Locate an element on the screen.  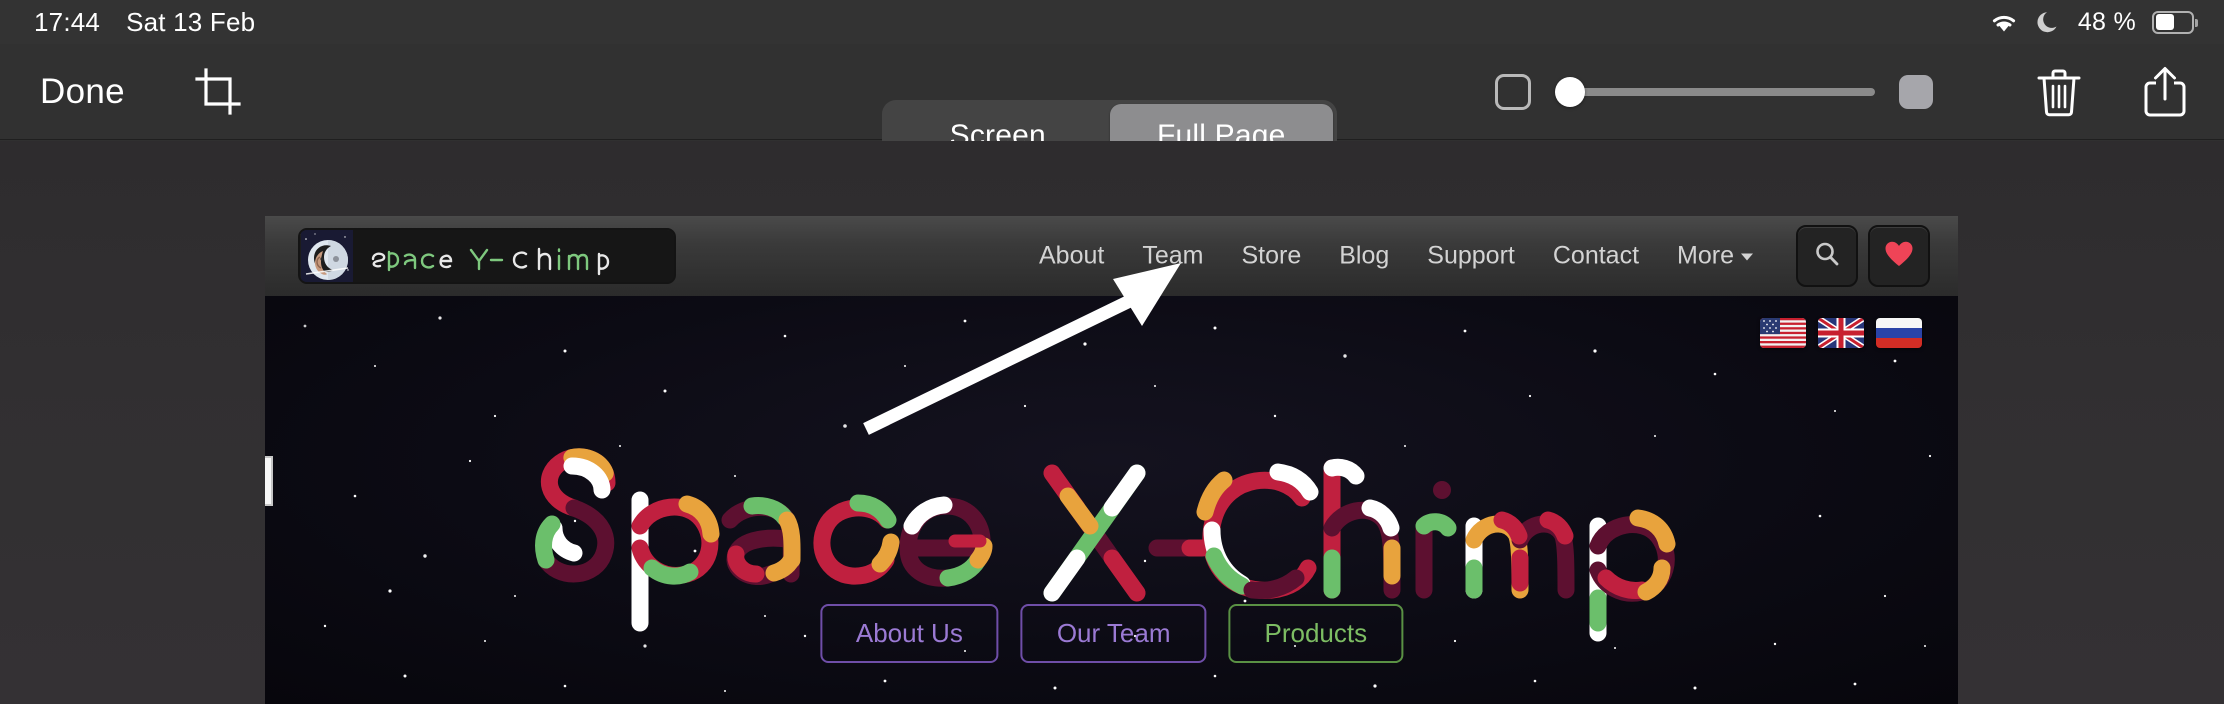
nav-item-more-label: More is located at coordinates (1705, 255).